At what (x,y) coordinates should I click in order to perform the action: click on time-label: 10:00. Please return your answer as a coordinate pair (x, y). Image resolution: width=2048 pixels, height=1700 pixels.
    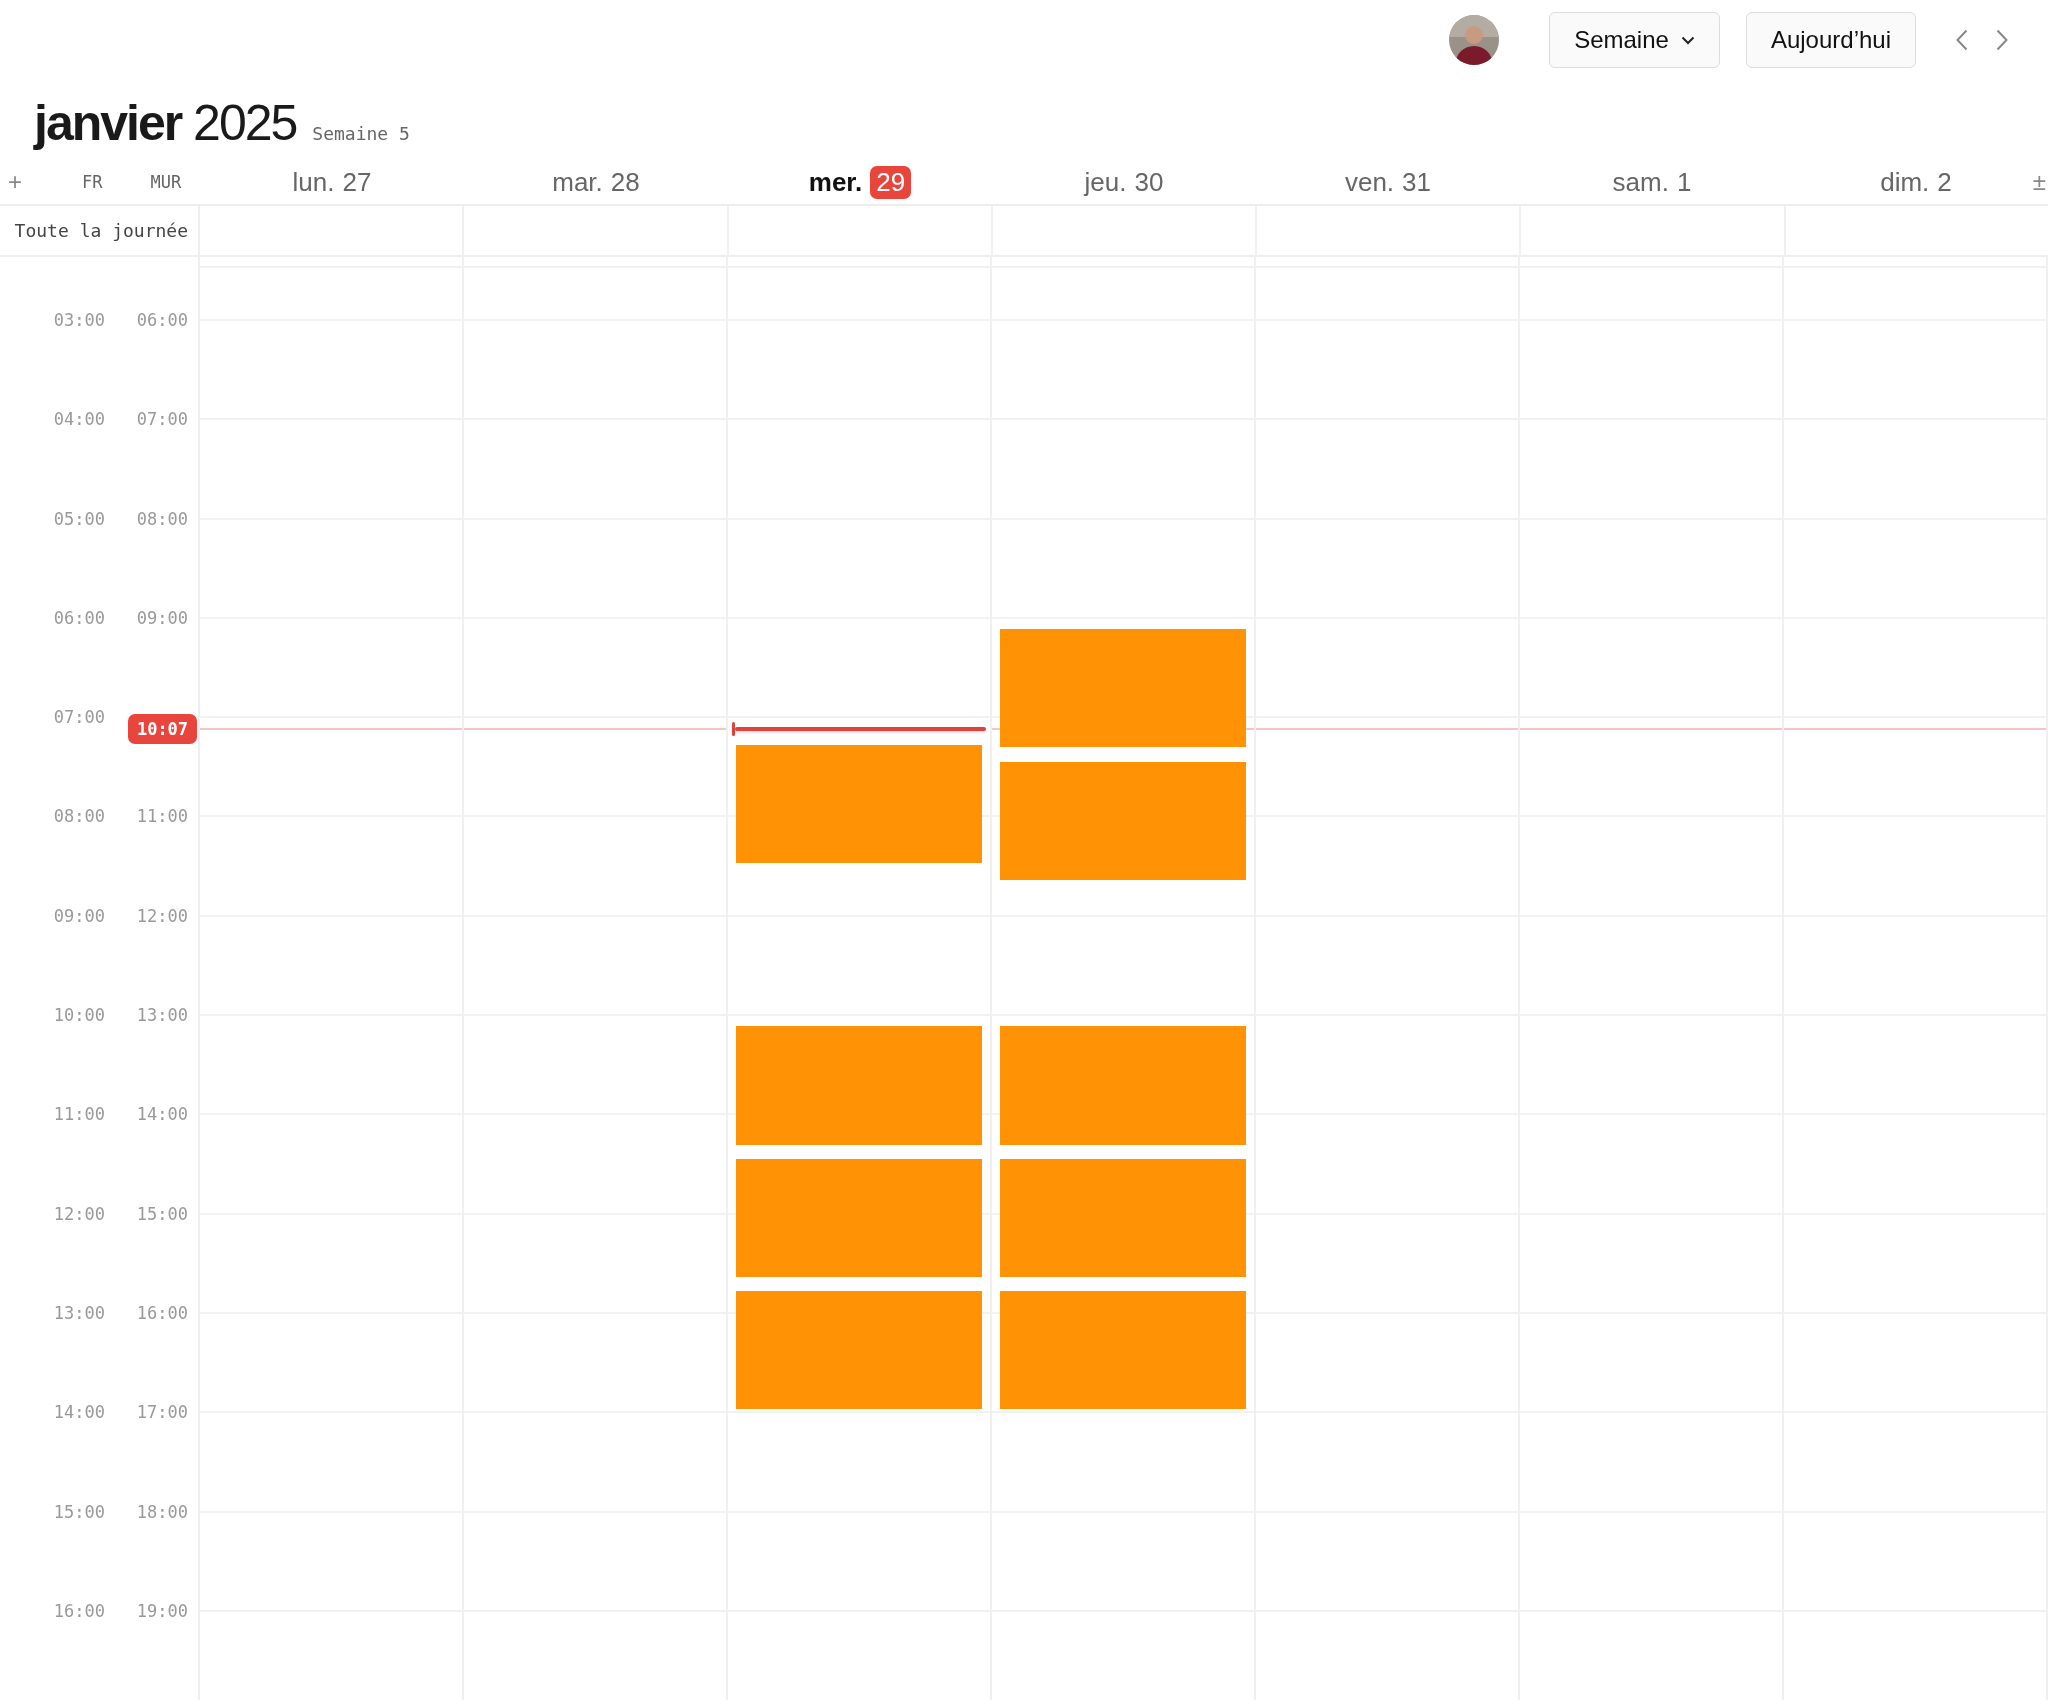
    Looking at the image, I should click on (78, 1015).